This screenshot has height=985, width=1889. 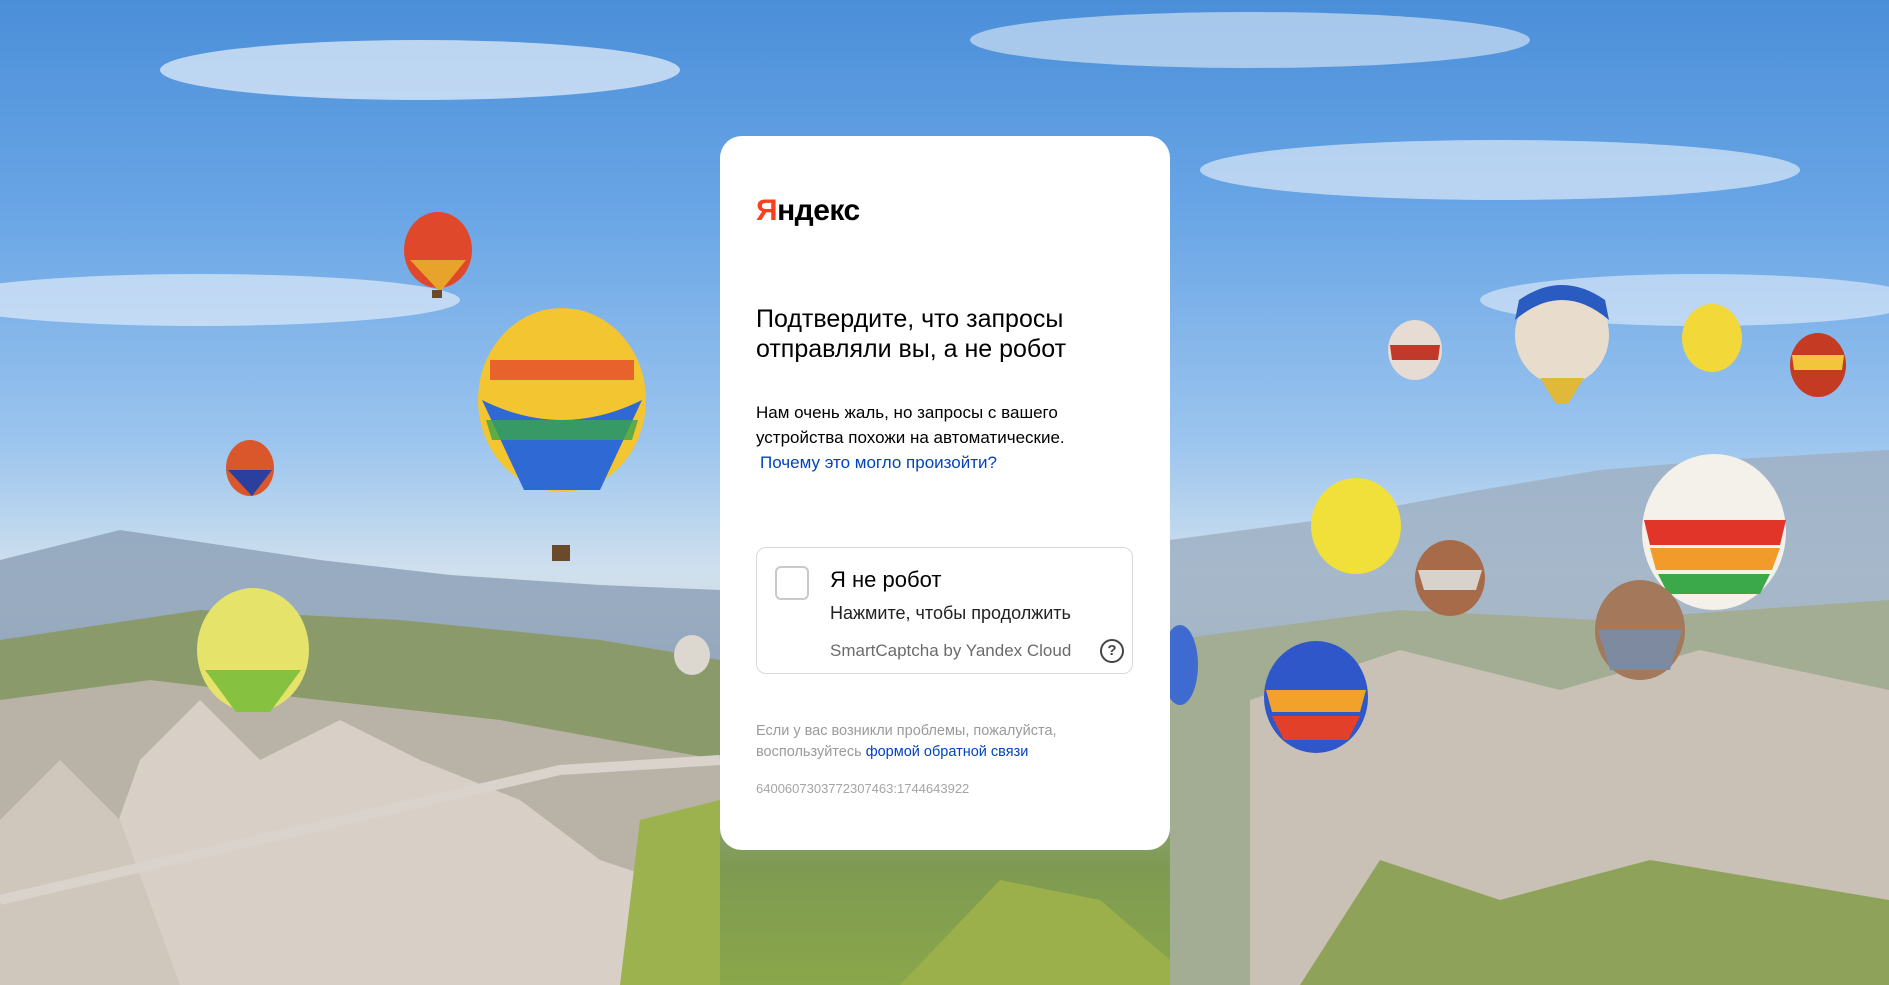 What do you see at coordinates (951, 650) in the screenshot?
I see `captcha-brand: SmartCaptcha by Yandex Cloud` at bounding box center [951, 650].